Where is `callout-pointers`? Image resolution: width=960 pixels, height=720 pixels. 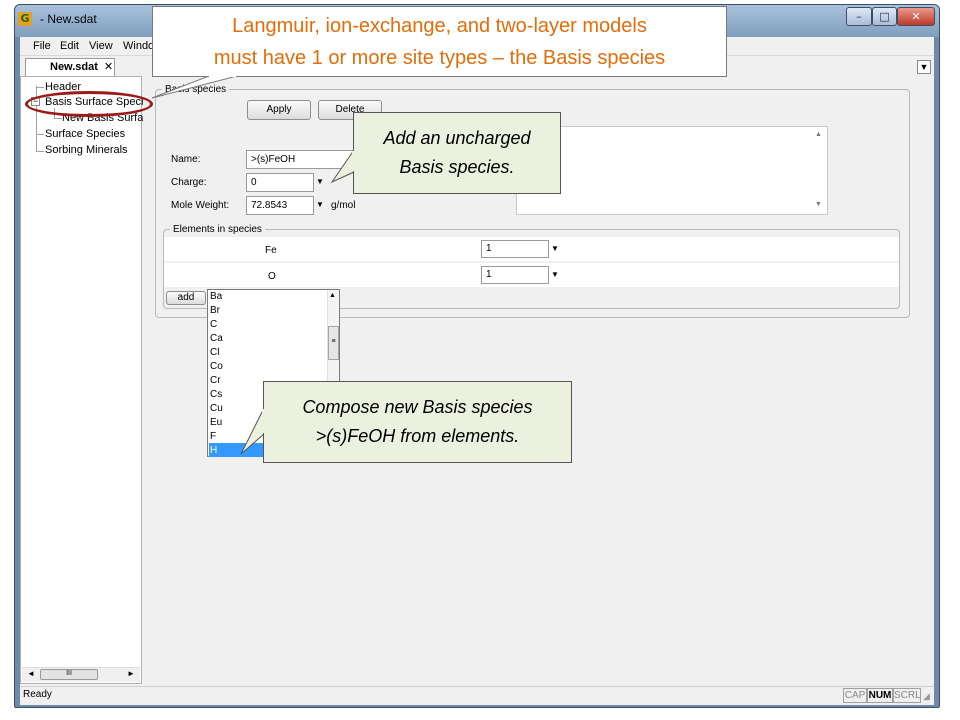
callout-pointers is located at coordinates (253, 265).